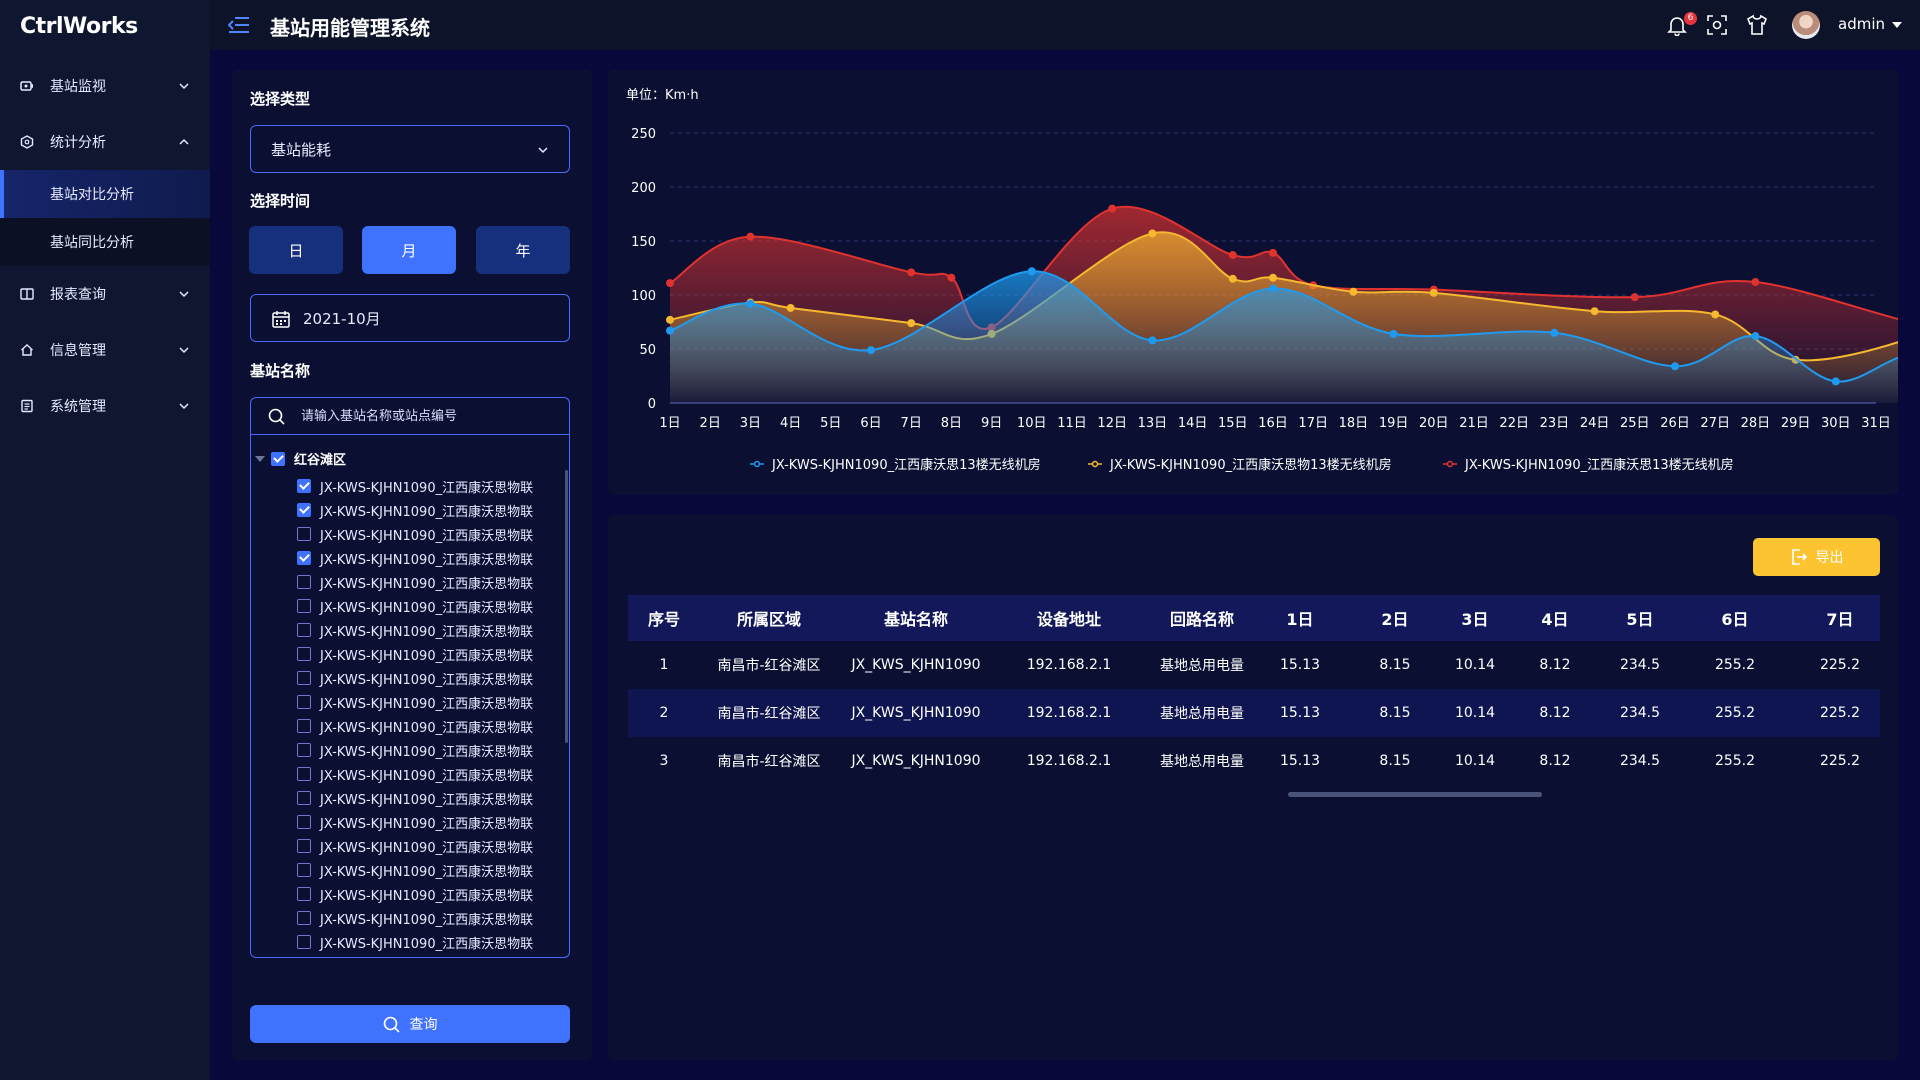 This screenshot has height=1080, width=1920. What do you see at coordinates (1072, 423) in the screenshot?
I see `x-tick-label: 11日` at bounding box center [1072, 423].